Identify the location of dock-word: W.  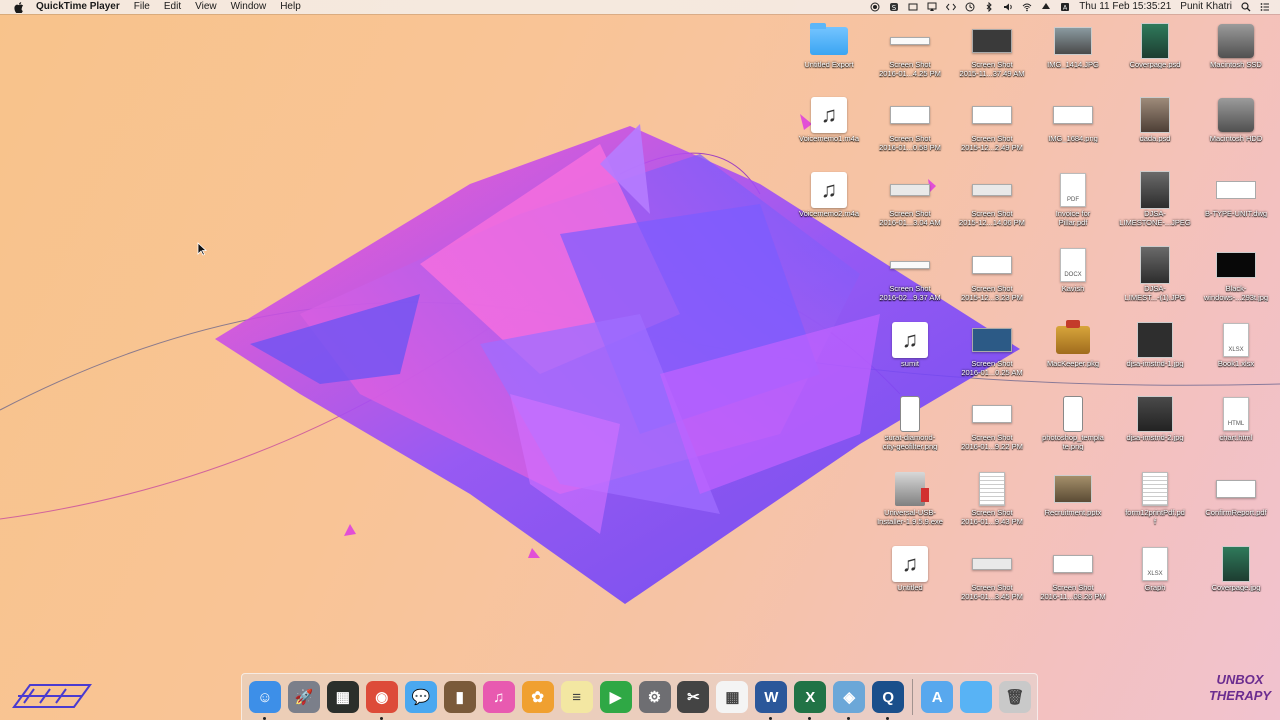
(771, 700).